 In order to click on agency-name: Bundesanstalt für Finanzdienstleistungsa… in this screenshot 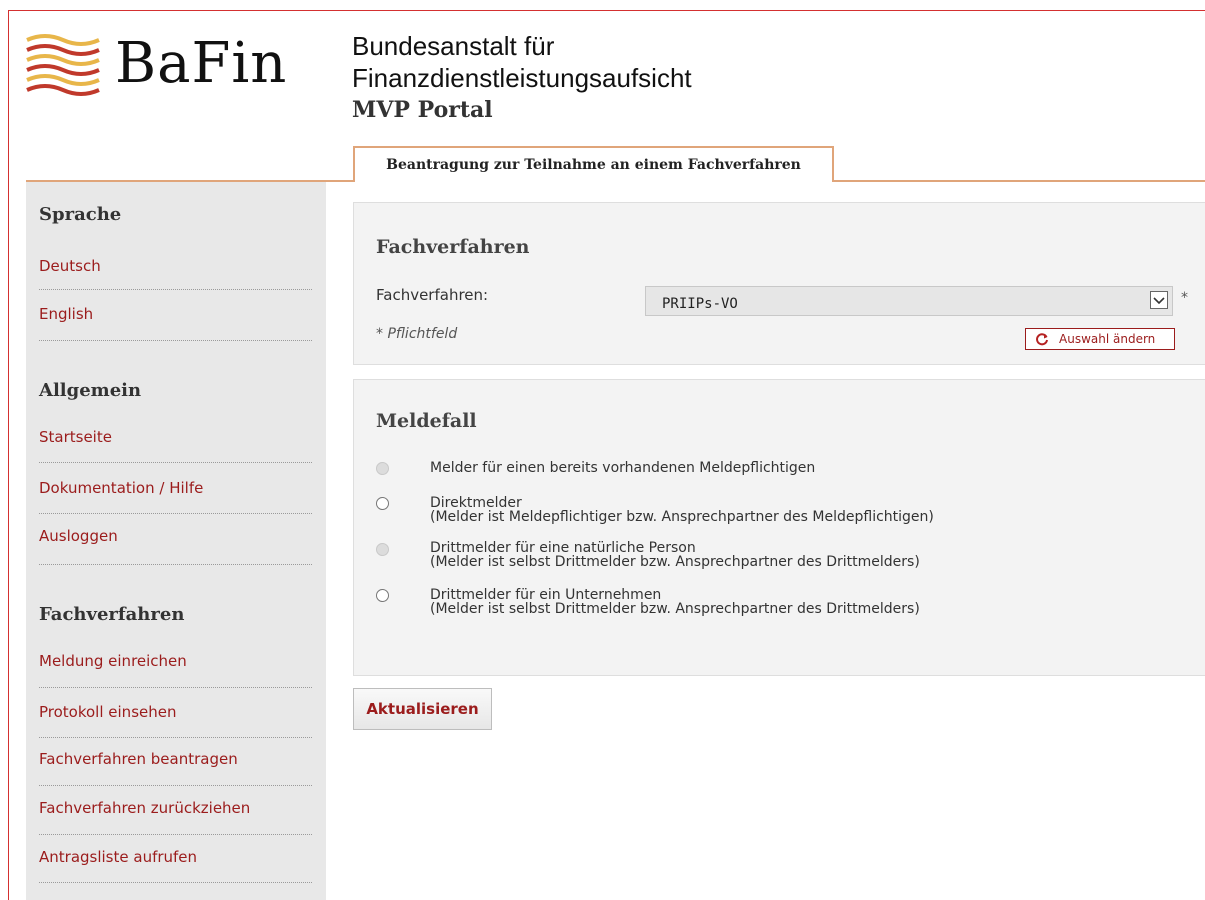, I will do `click(522, 62)`.